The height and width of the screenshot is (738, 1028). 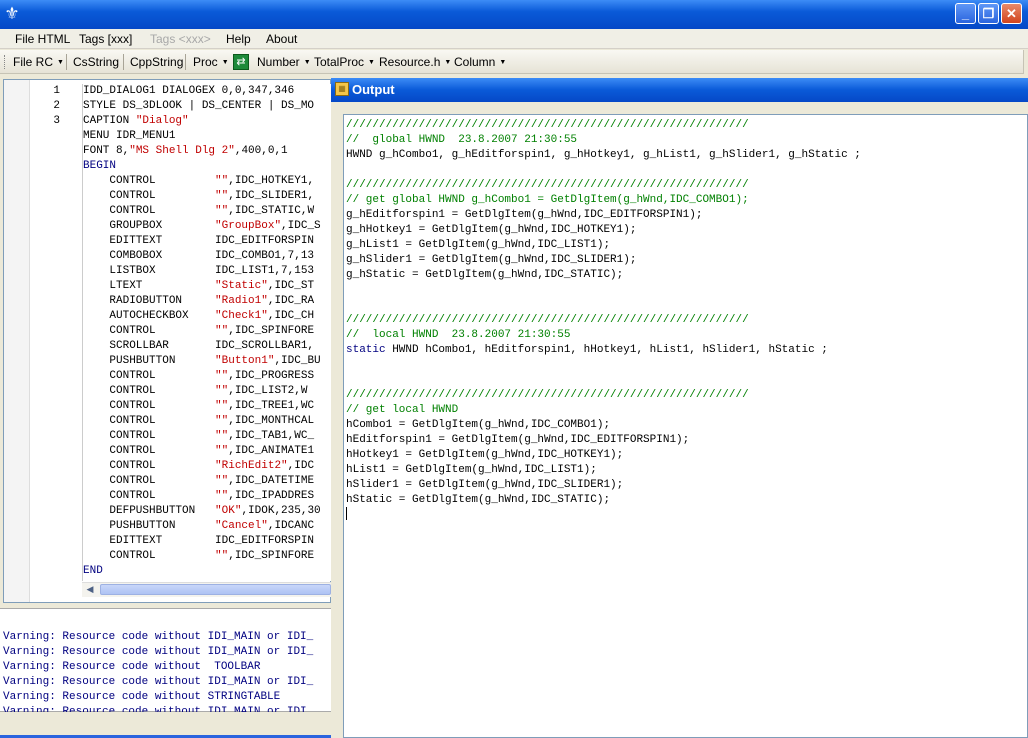 I want to click on code-token: "OK", so click(x=228, y=511).